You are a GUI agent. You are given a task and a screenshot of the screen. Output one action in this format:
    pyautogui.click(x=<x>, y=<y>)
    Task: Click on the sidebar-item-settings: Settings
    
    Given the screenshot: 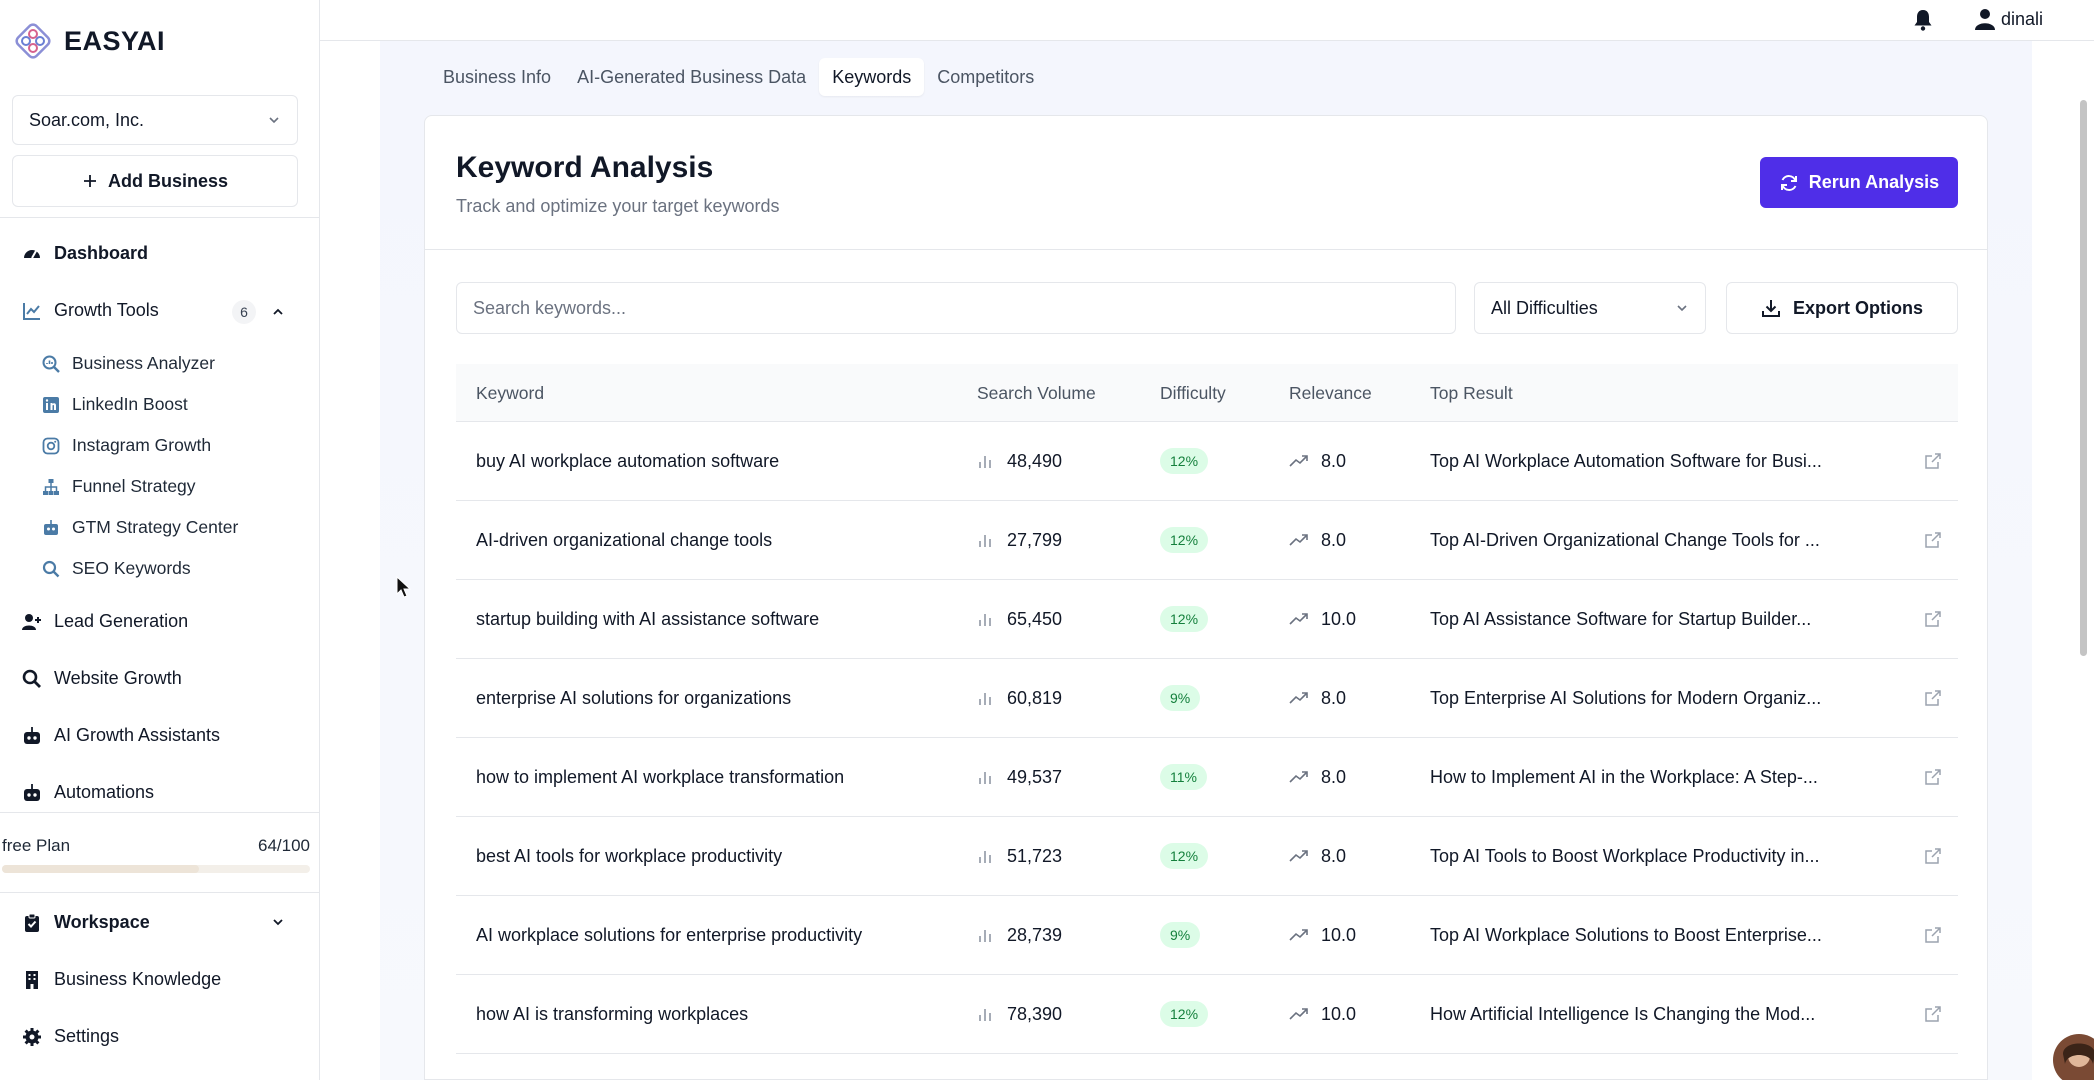 What is the action you would take?
    pyautogui.click(x=70, y=1036)
    